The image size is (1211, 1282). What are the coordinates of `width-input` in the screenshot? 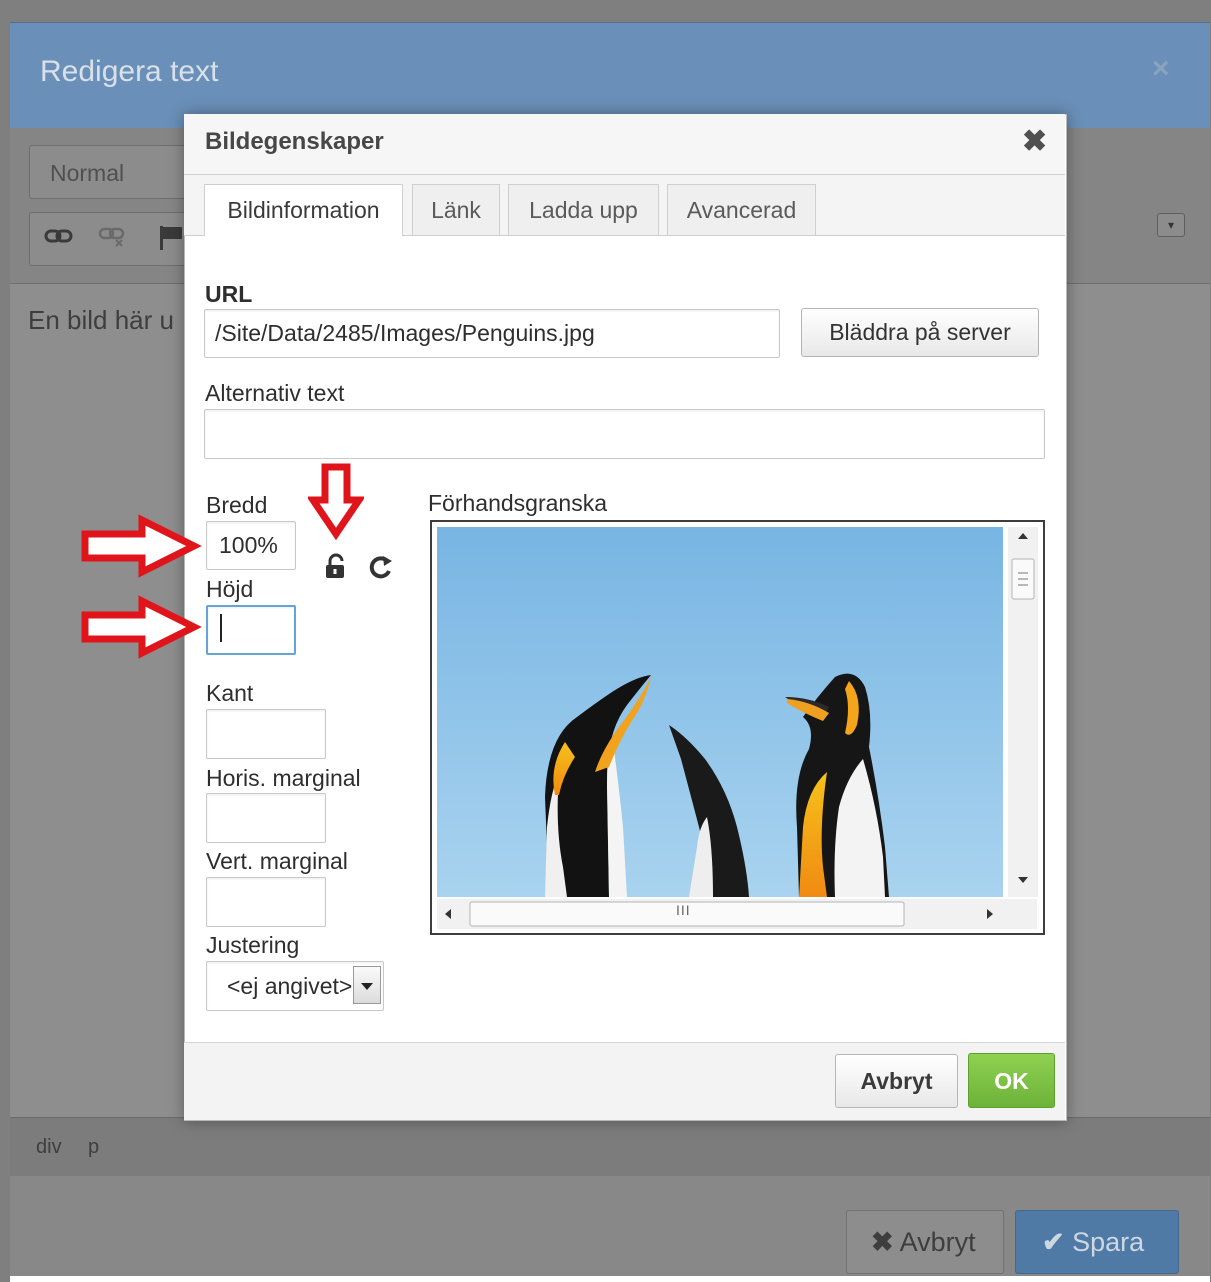 It's located at (251, 545).